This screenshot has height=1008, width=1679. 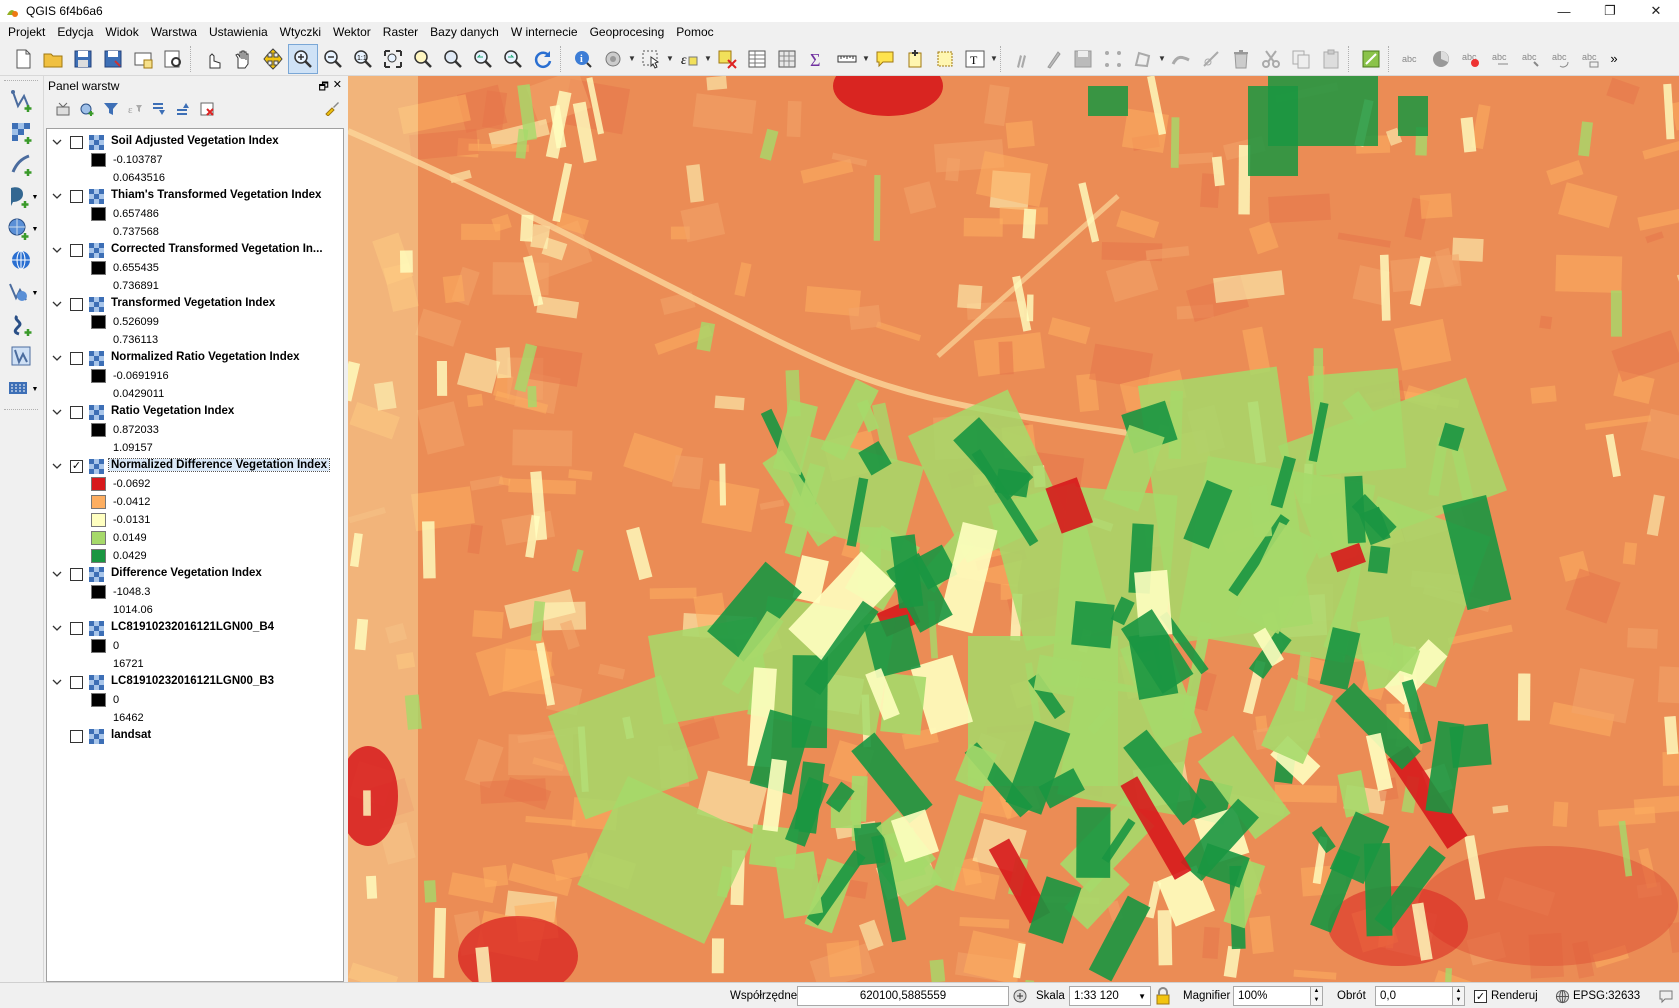 I want to click on action-icon, so click(x=613, y=59).